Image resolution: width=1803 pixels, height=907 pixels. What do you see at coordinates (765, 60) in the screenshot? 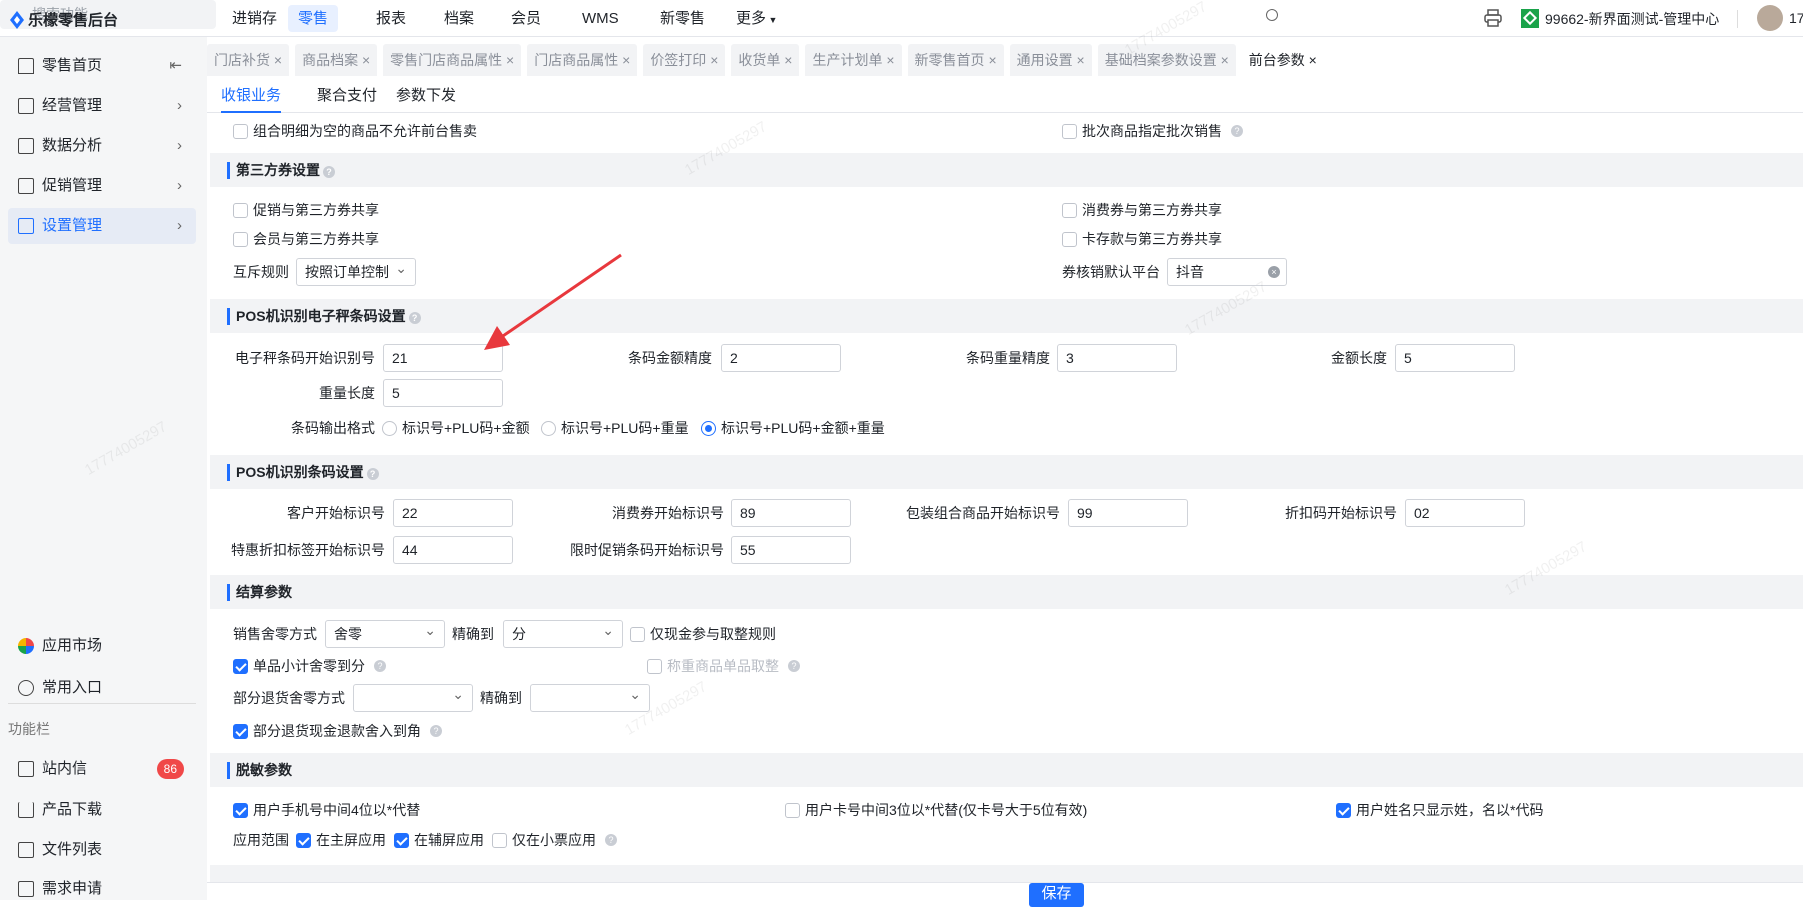
I see `tab-receipt: 收货单 ×` at bounding box center [765, 60].